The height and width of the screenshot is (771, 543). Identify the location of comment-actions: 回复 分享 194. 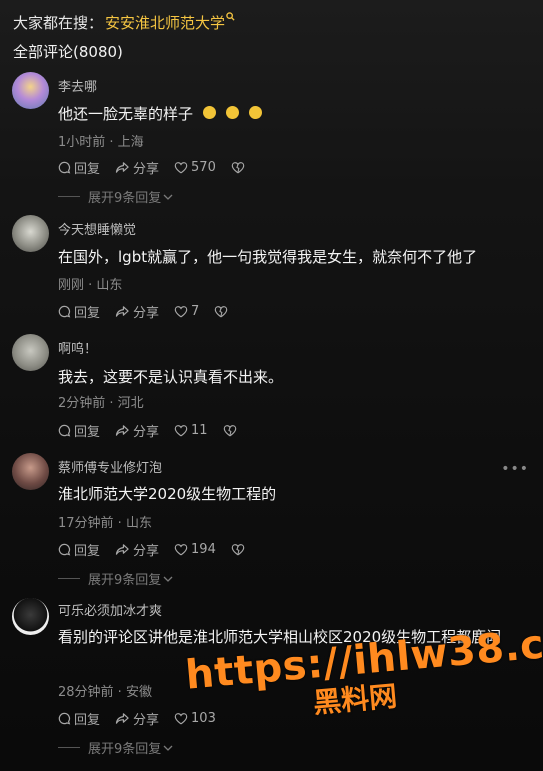
(160, 549).